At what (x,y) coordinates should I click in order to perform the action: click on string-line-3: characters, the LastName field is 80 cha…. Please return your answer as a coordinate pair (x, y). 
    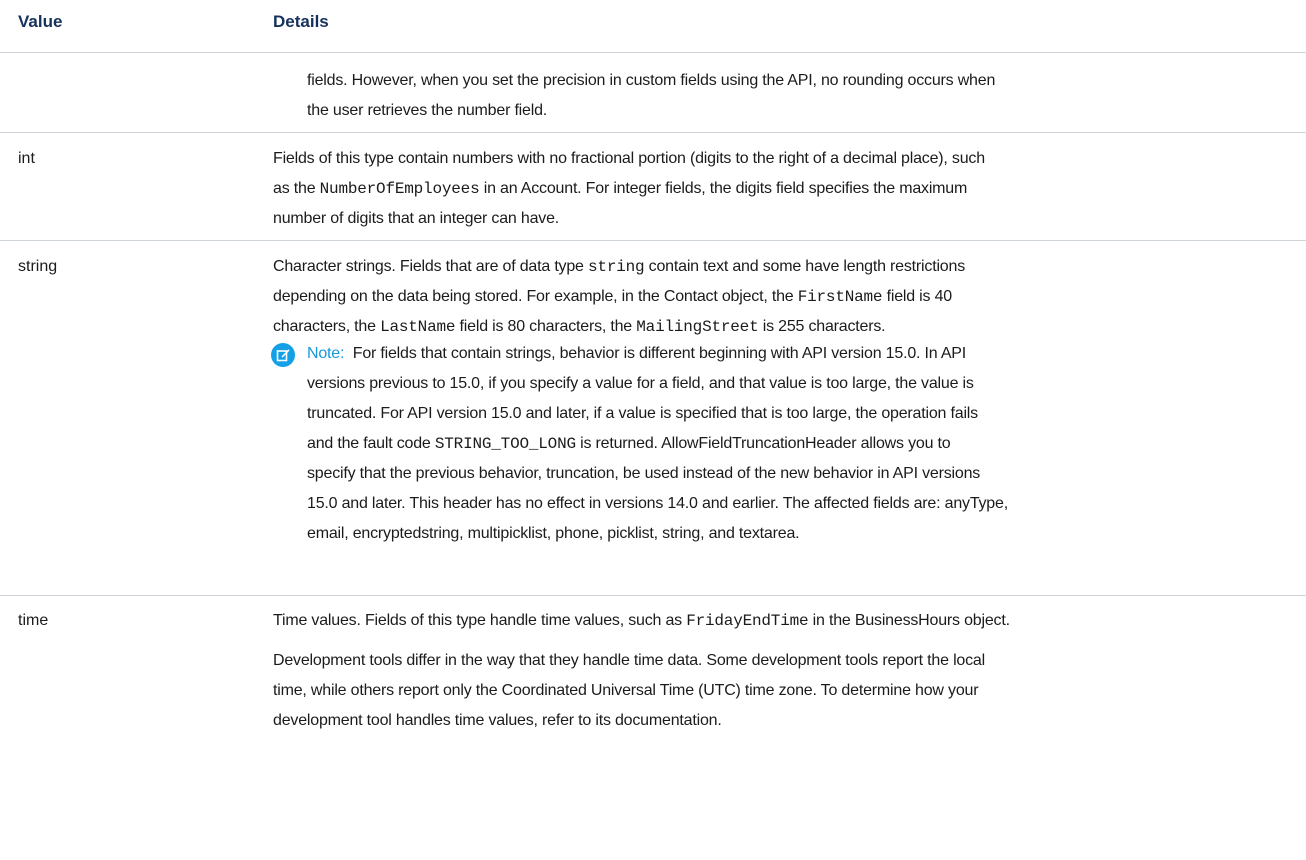
    Looking at the image, I should click on (785, 327).